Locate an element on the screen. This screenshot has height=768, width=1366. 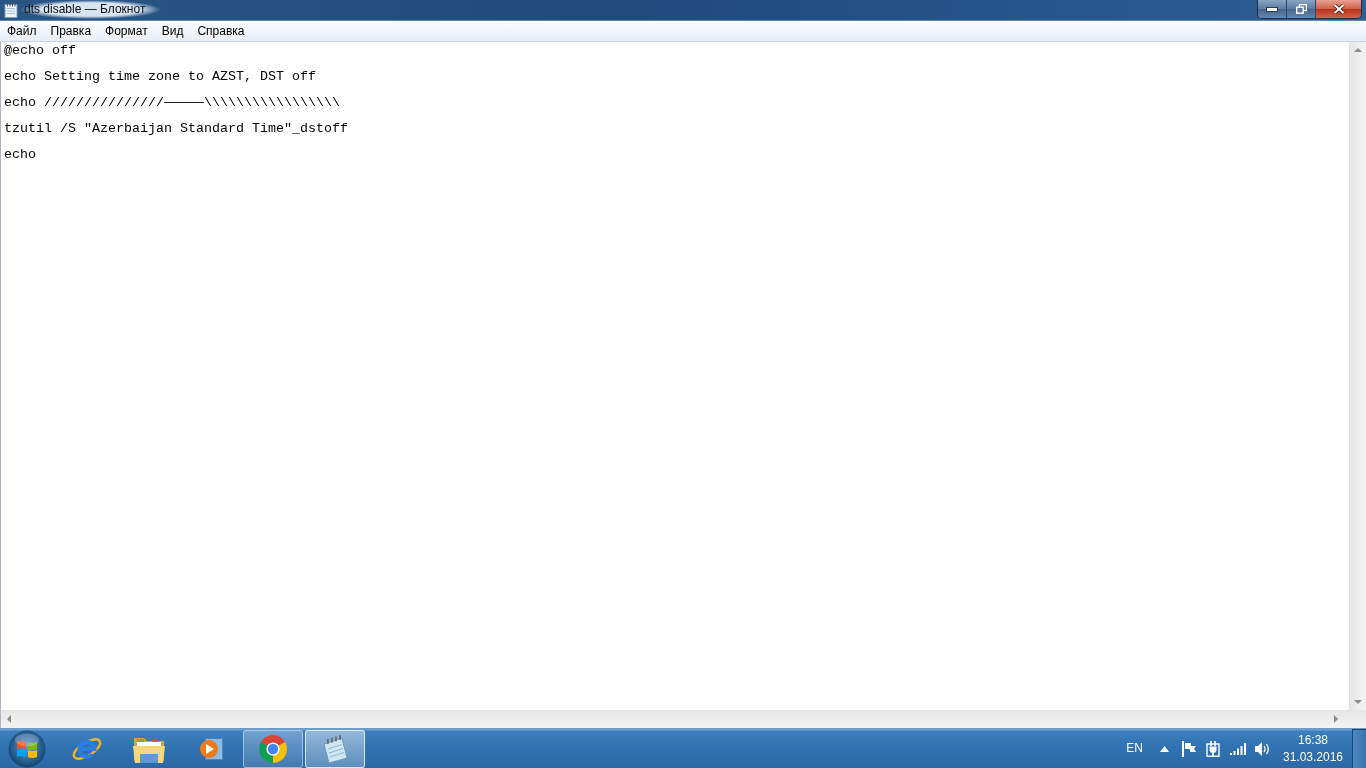
speaker-icon is located at coordinates (1262, 748).